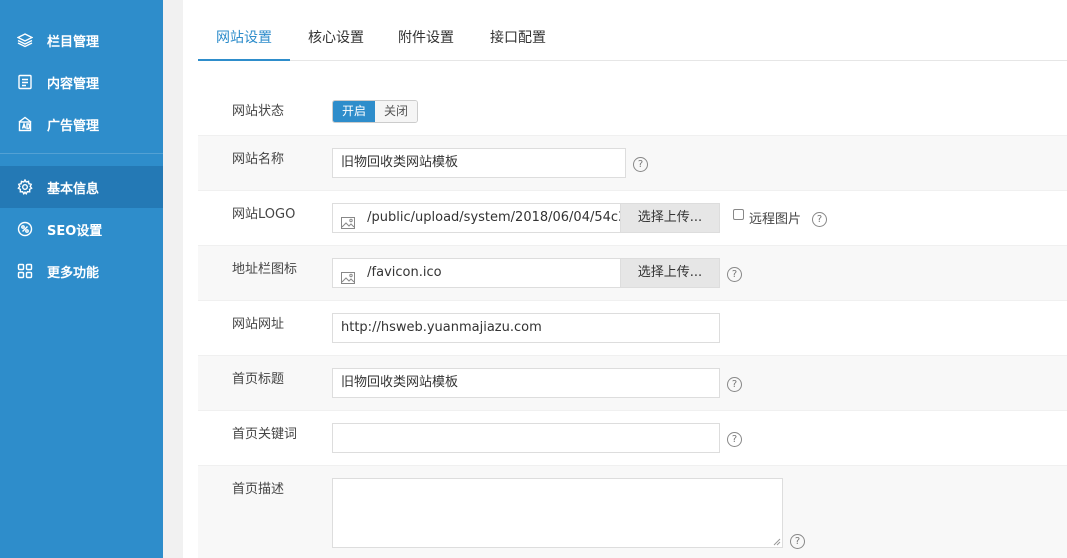  I want to click on site-logo-label: 网站LOGO, so click(264, 214).